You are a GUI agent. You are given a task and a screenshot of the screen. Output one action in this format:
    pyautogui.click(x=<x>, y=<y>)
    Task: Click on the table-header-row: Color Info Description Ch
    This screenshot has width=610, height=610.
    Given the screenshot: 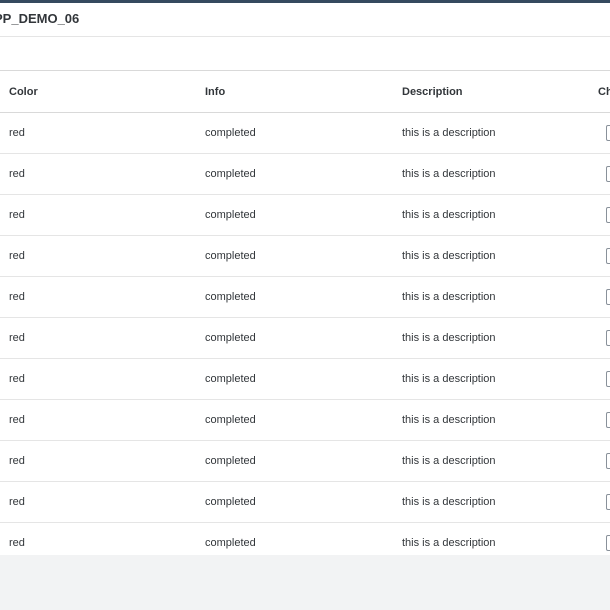 What is the action you would take?
    pyautogui.click(x=305, y=92)
    